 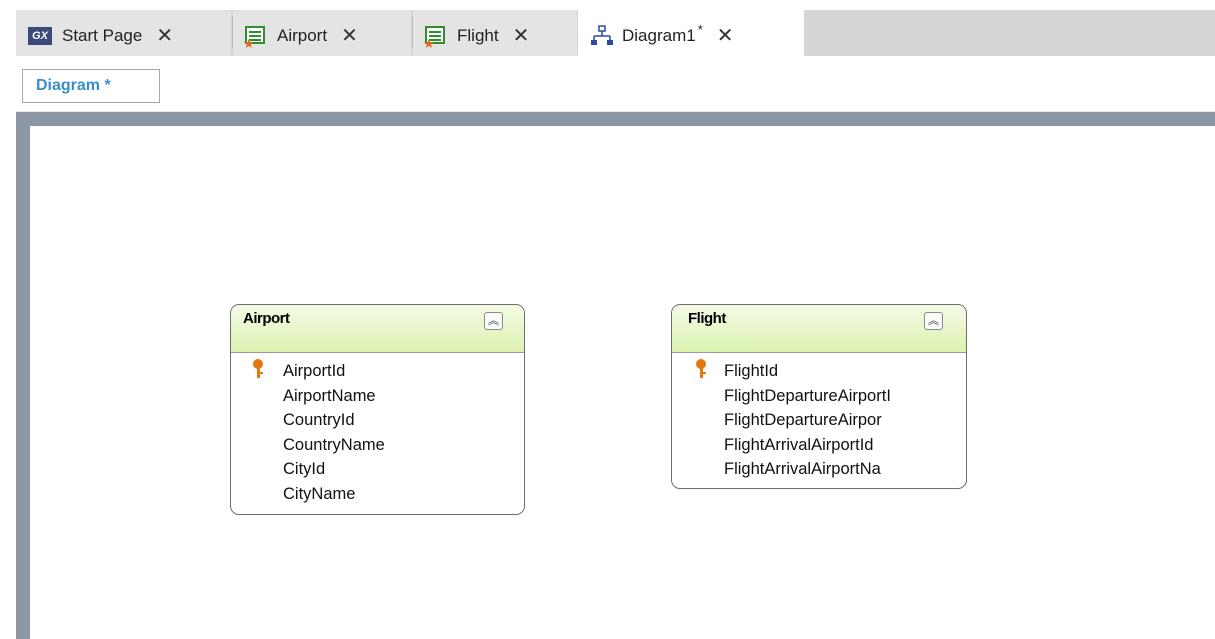 What do you see at coordinates (478, 35) in the screenshot?
I see `tab-label: Flight` at bounding box center [478, 35].